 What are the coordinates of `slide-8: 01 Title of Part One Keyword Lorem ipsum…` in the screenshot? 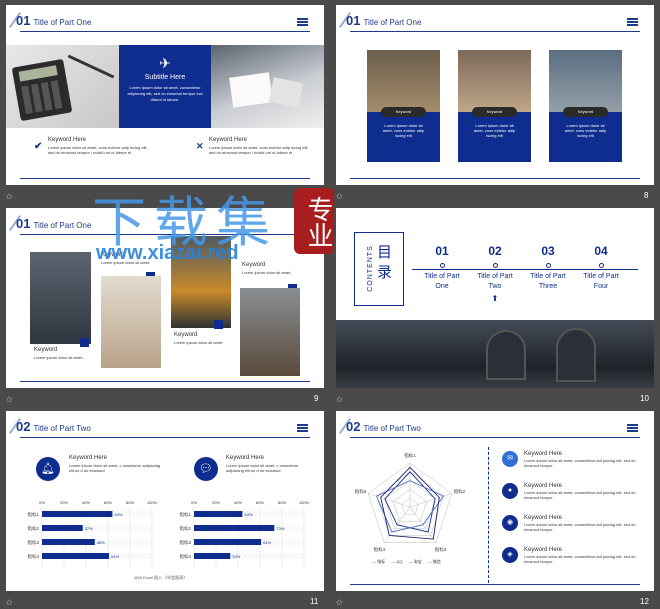 It's located at (495, 95).